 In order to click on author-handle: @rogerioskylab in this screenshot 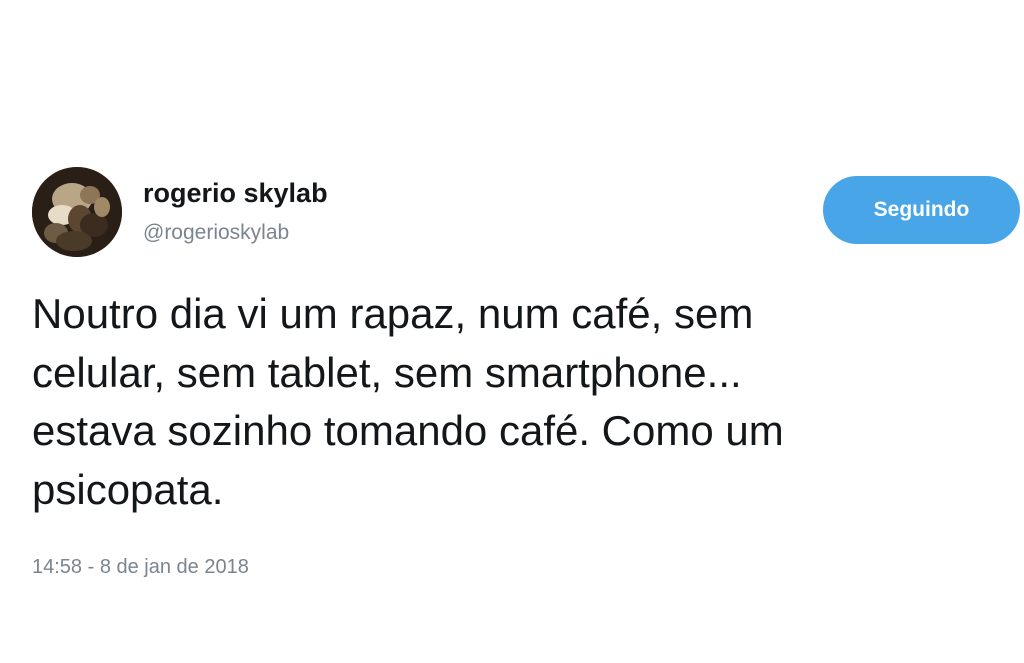, I will do `click(216, 233)`.